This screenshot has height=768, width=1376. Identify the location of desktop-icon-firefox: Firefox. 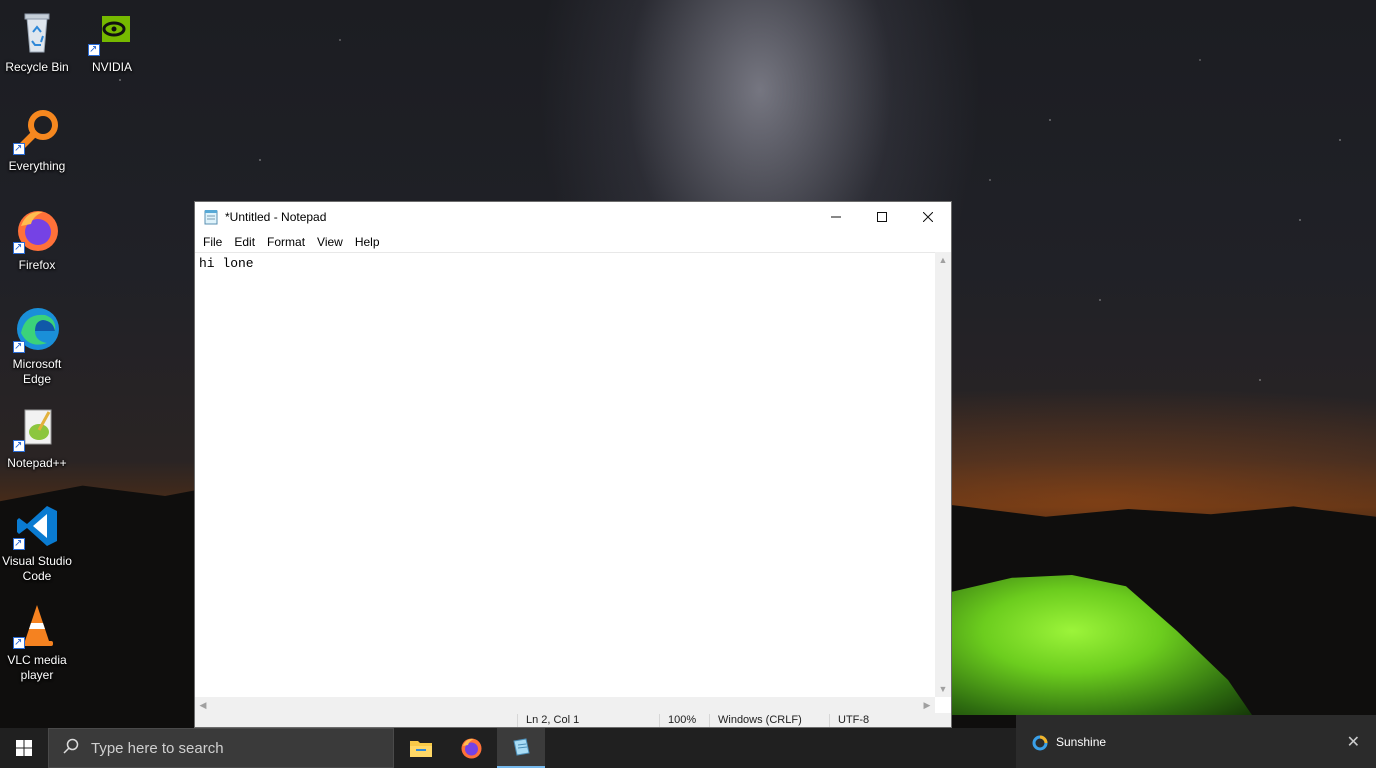
(37, 239).